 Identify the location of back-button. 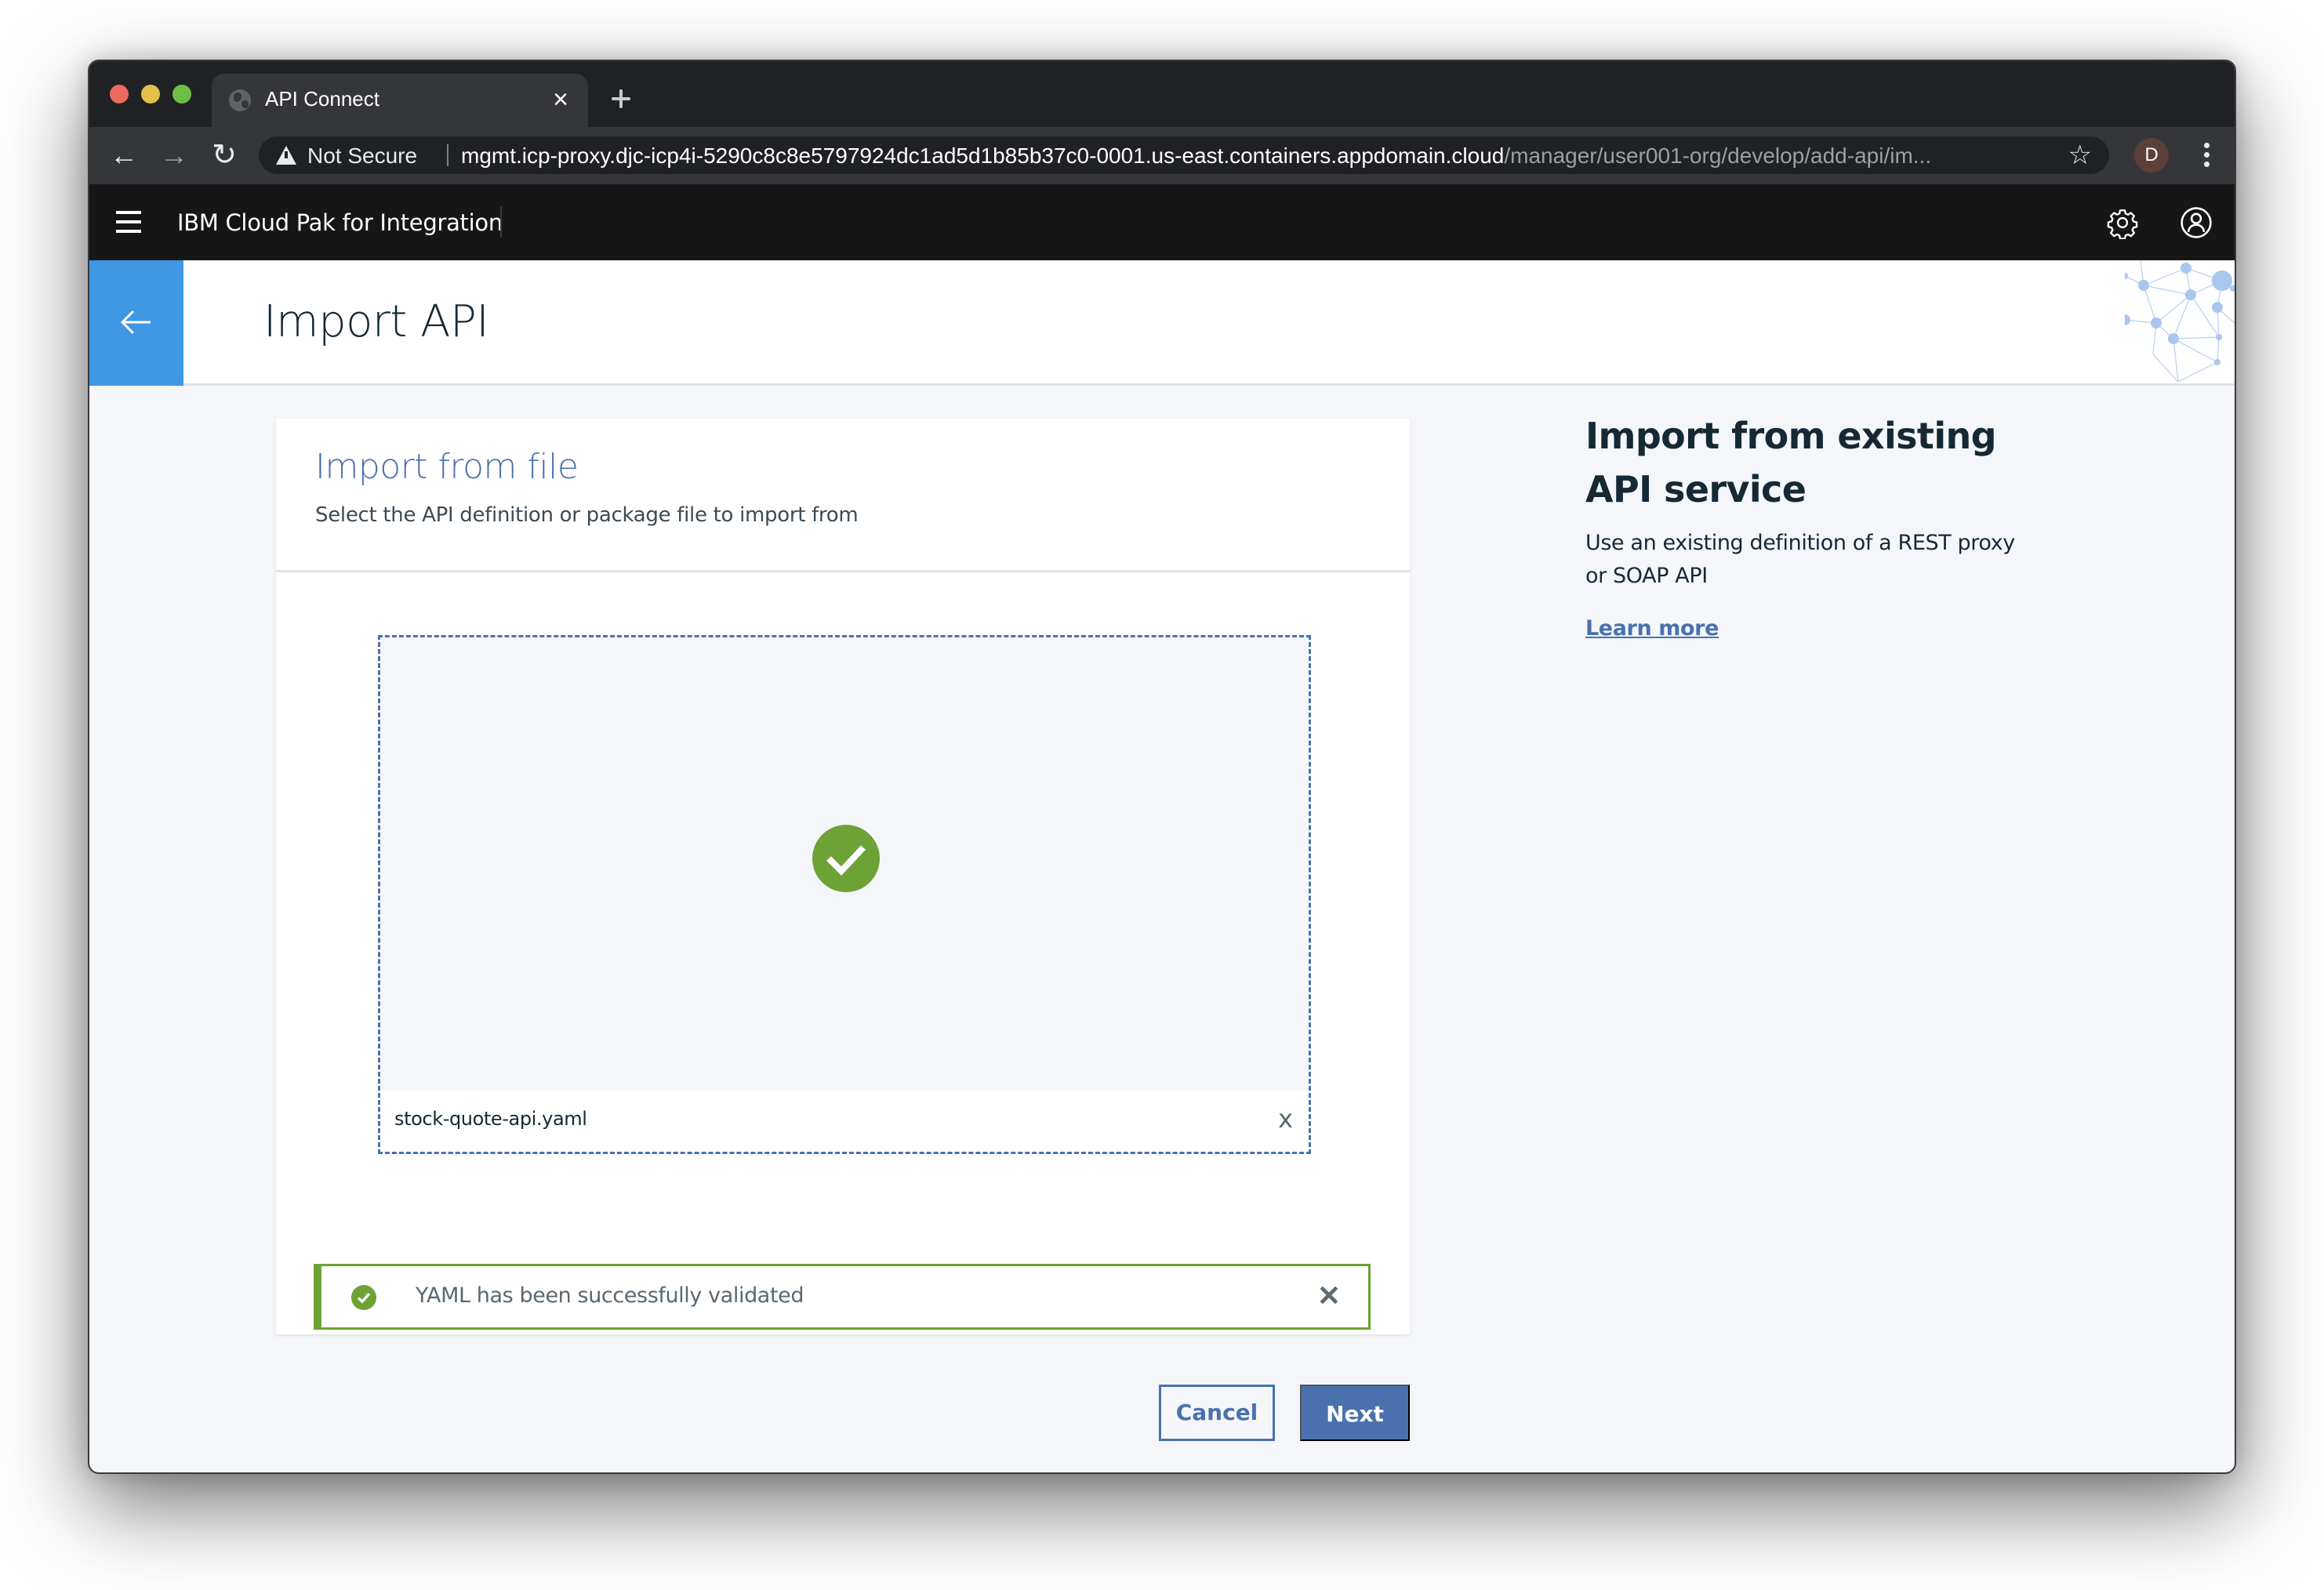
(136, 323).